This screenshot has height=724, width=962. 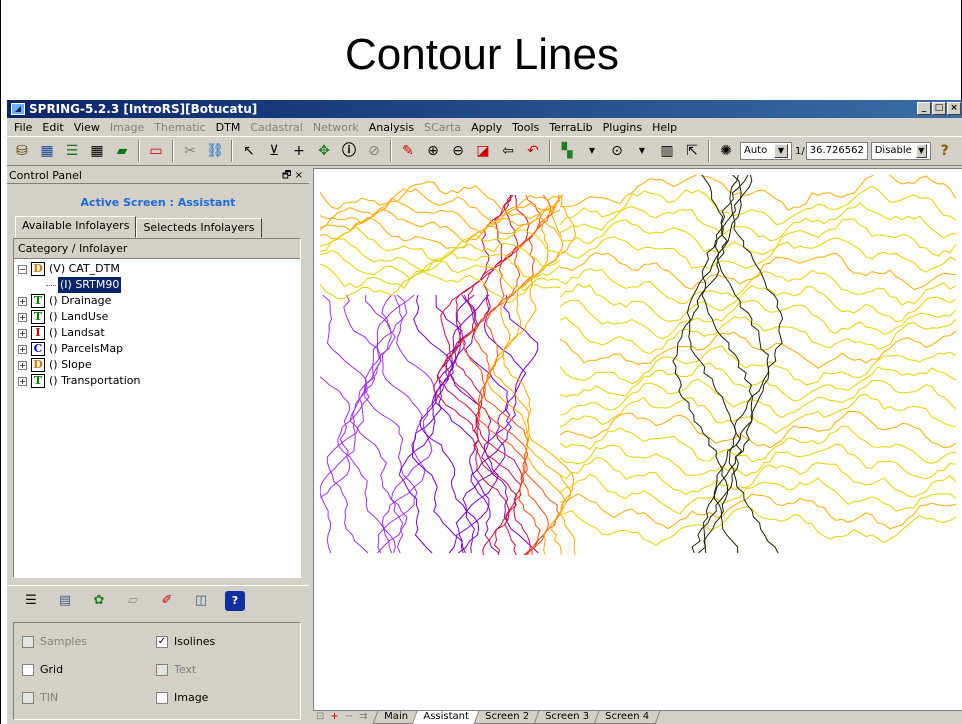 I want to click on pointer-icon: ↖, so click(x=249, y=151).